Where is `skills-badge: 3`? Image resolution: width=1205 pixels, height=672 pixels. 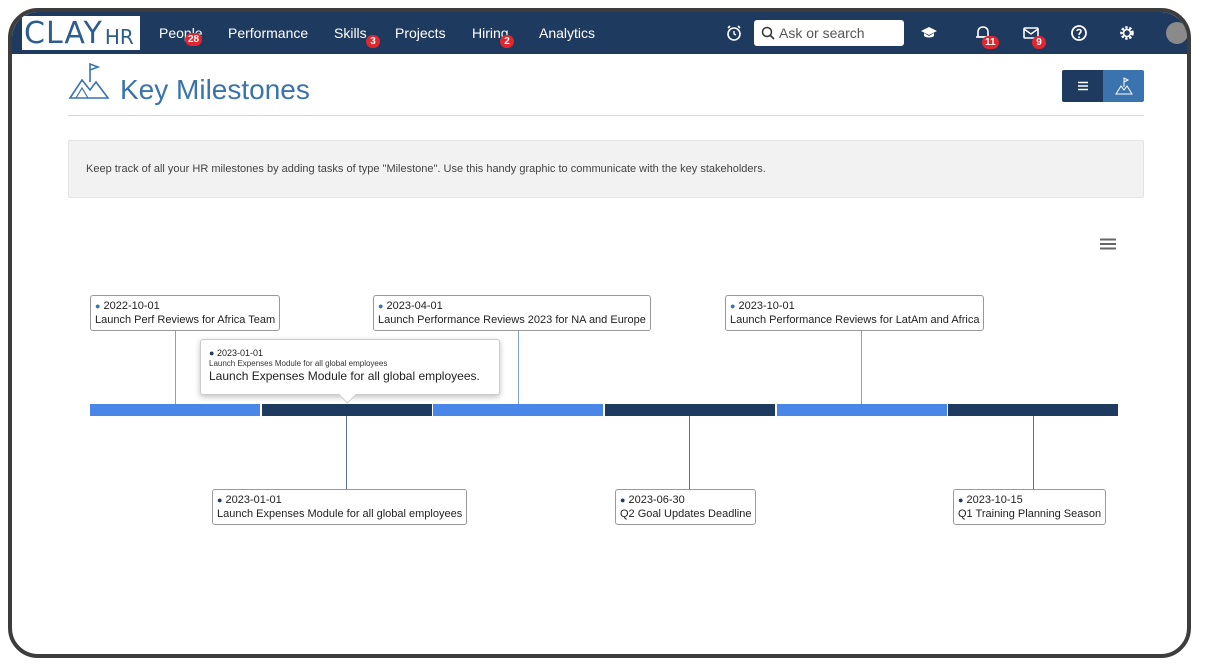
skills-badge: 3 is located at coordinates (373, 41).